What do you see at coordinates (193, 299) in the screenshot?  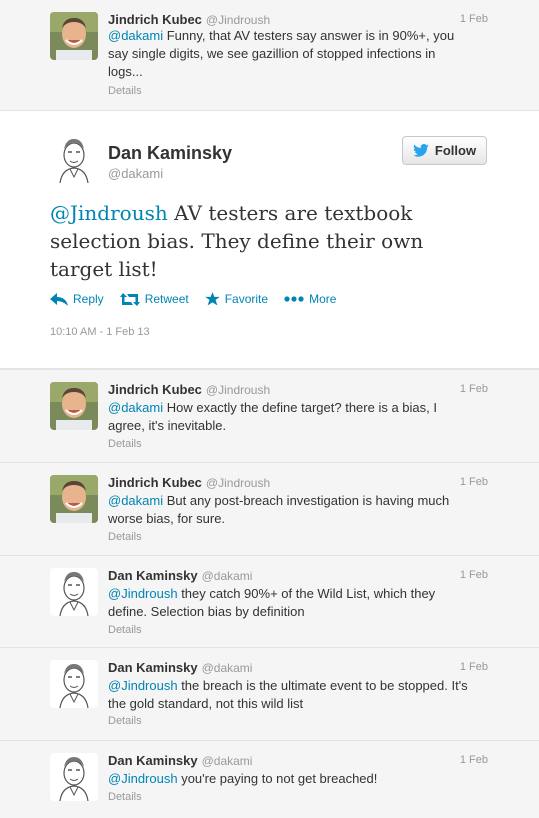 I see `tweet-actions: Reply Retweet Favorite More` at bounding box center [193, 299].